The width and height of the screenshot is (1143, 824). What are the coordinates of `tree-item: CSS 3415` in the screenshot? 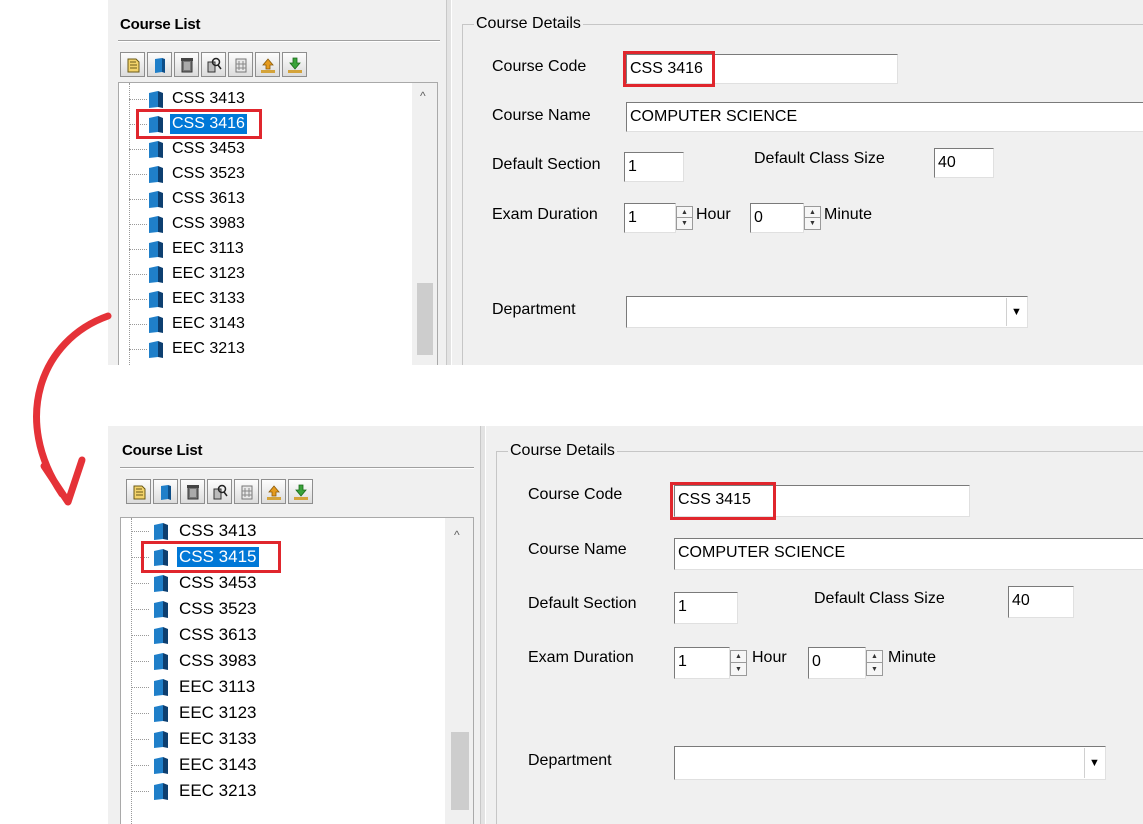 It's located at (271, 557).